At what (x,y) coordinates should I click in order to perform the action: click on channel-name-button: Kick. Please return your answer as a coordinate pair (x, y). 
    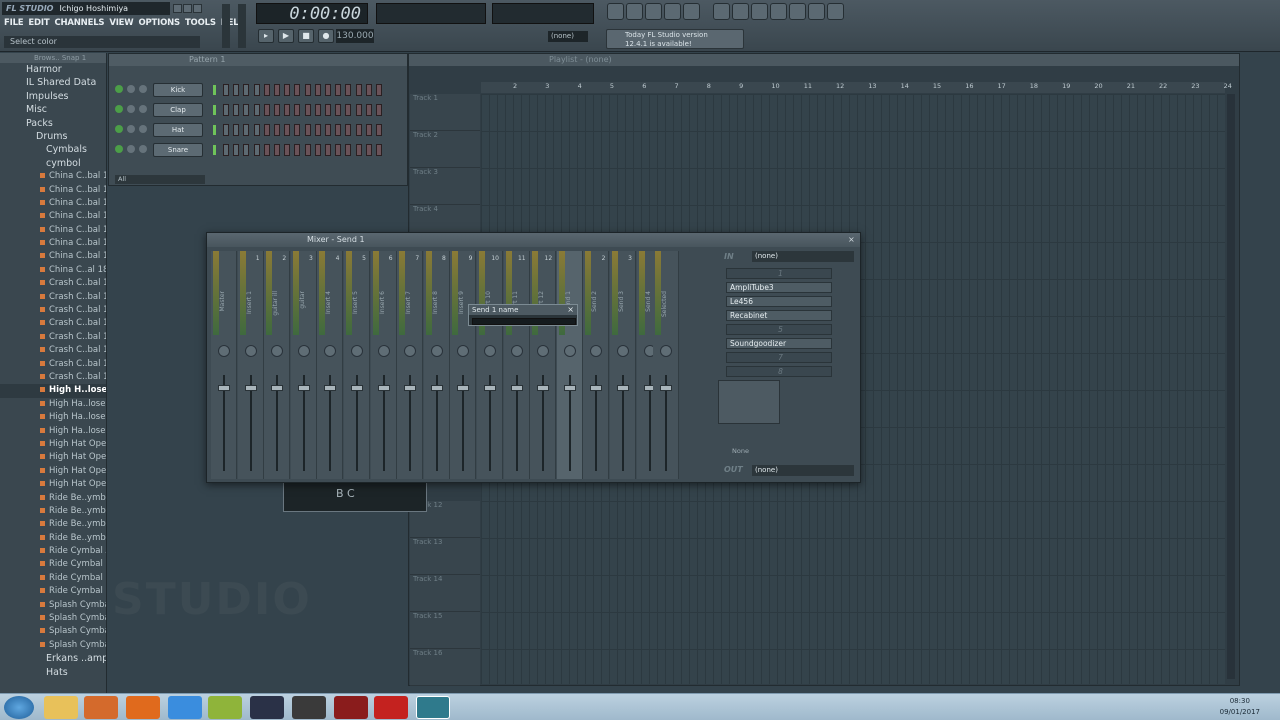
    Looking at the image, I should click on (178, 90).